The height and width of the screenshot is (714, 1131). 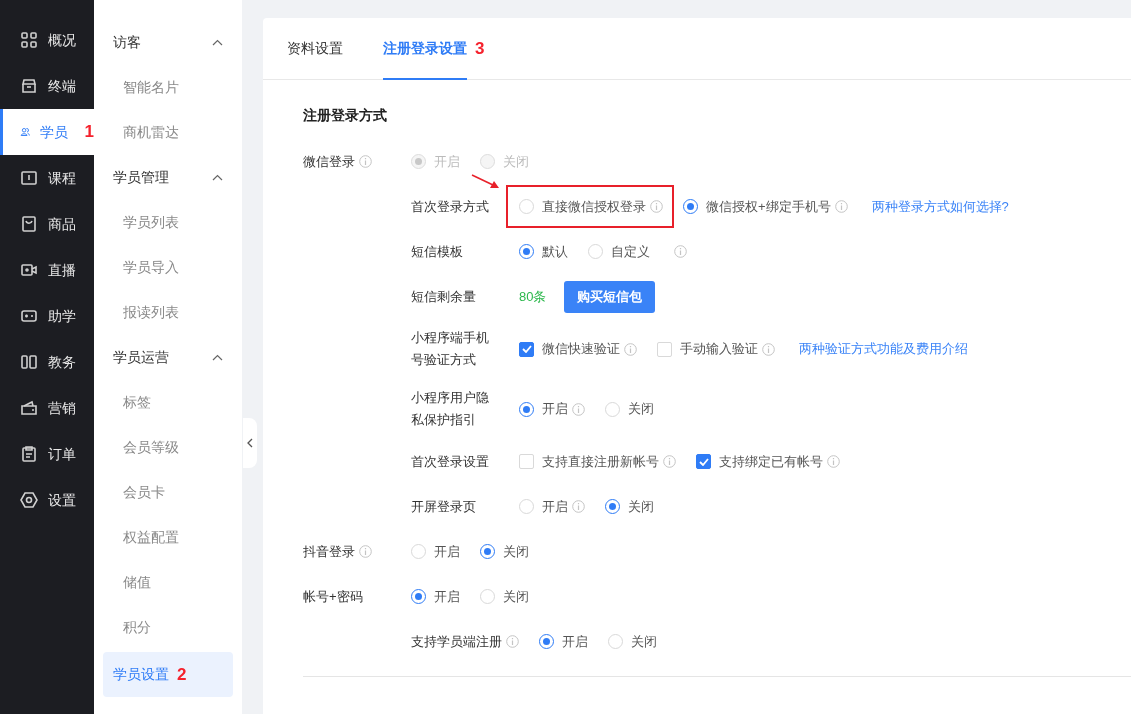 What do you see at coordinates (168, 357) in the screenshot?
I see `menu-group-header: 学员运营` at bounding box center [168, 357].